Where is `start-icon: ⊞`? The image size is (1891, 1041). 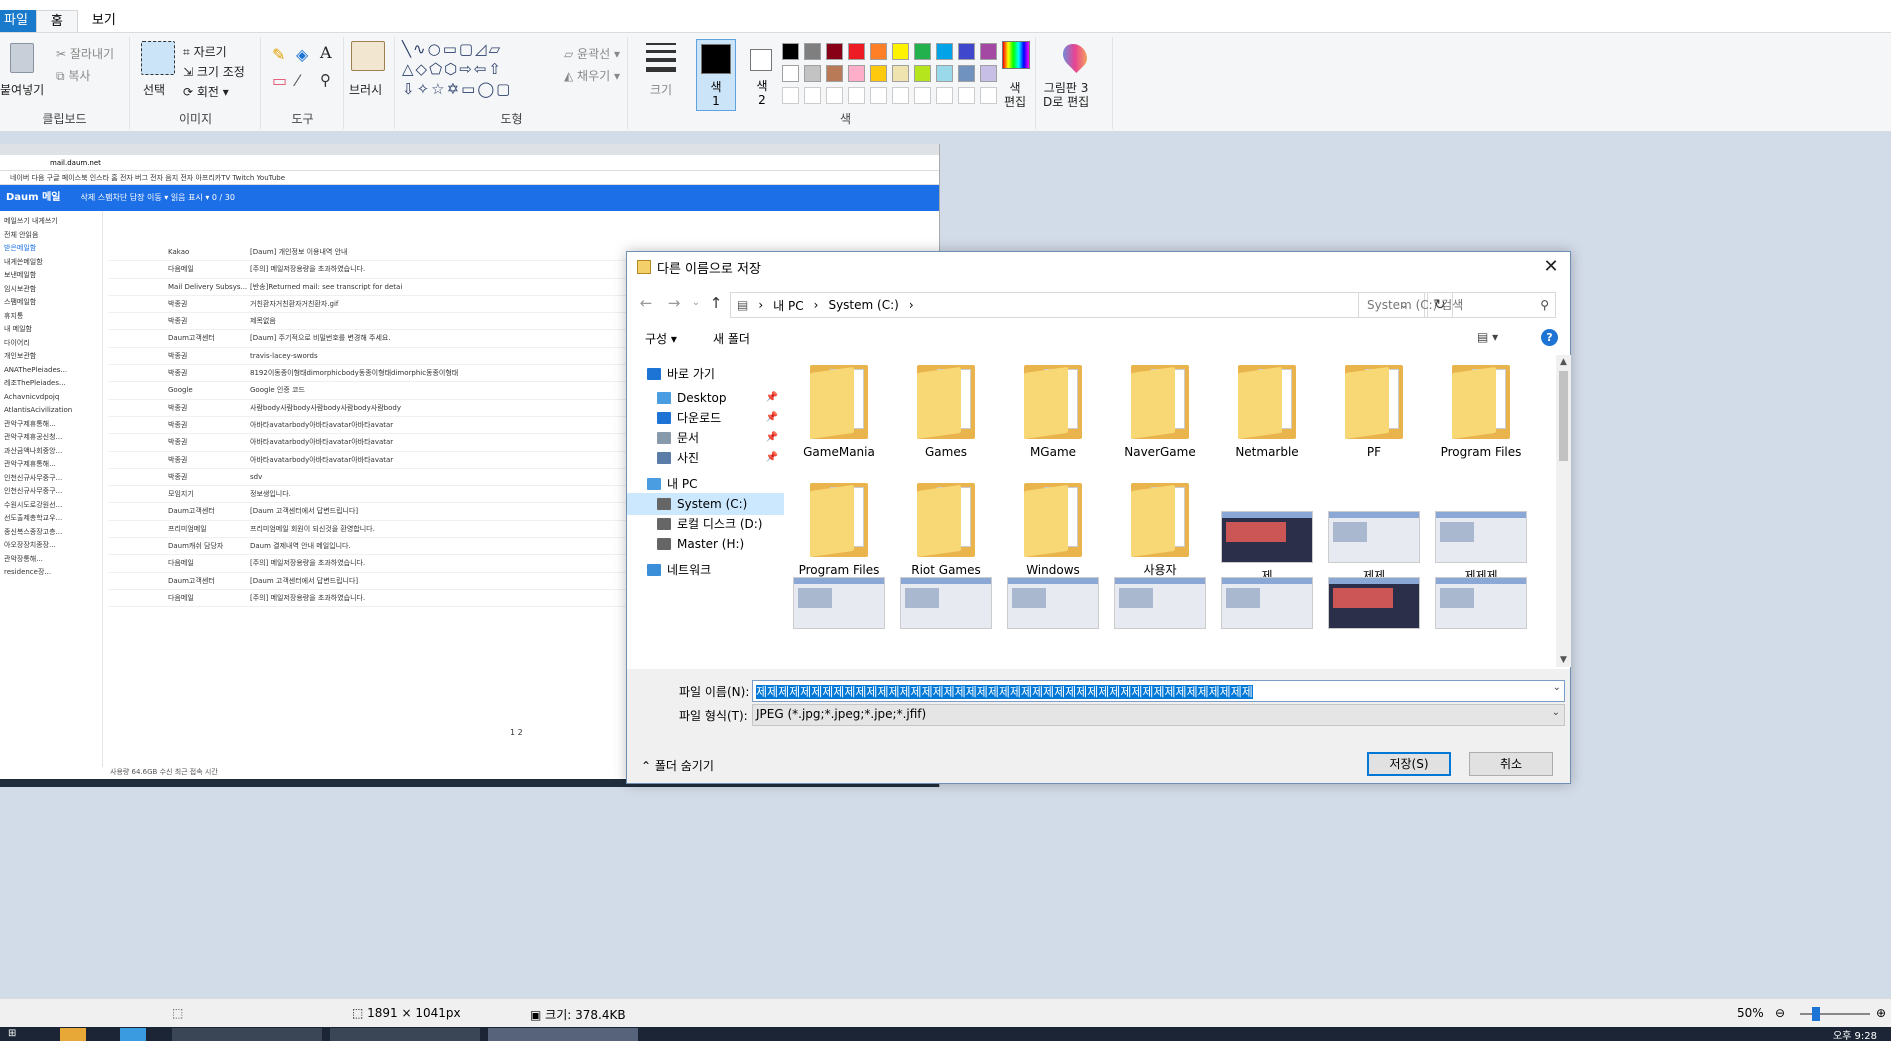
start-icon: ⊞ is located at coordinates (18, 1034).